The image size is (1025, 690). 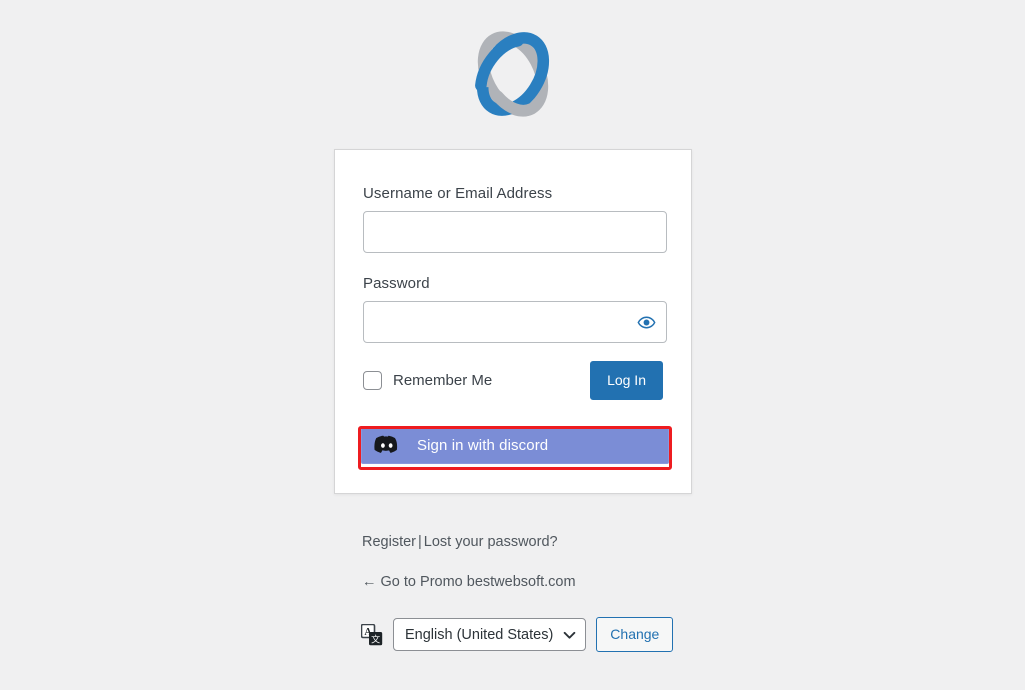 I want to click on username-field-block: Username or Email Address, so click(x=515, y=218).